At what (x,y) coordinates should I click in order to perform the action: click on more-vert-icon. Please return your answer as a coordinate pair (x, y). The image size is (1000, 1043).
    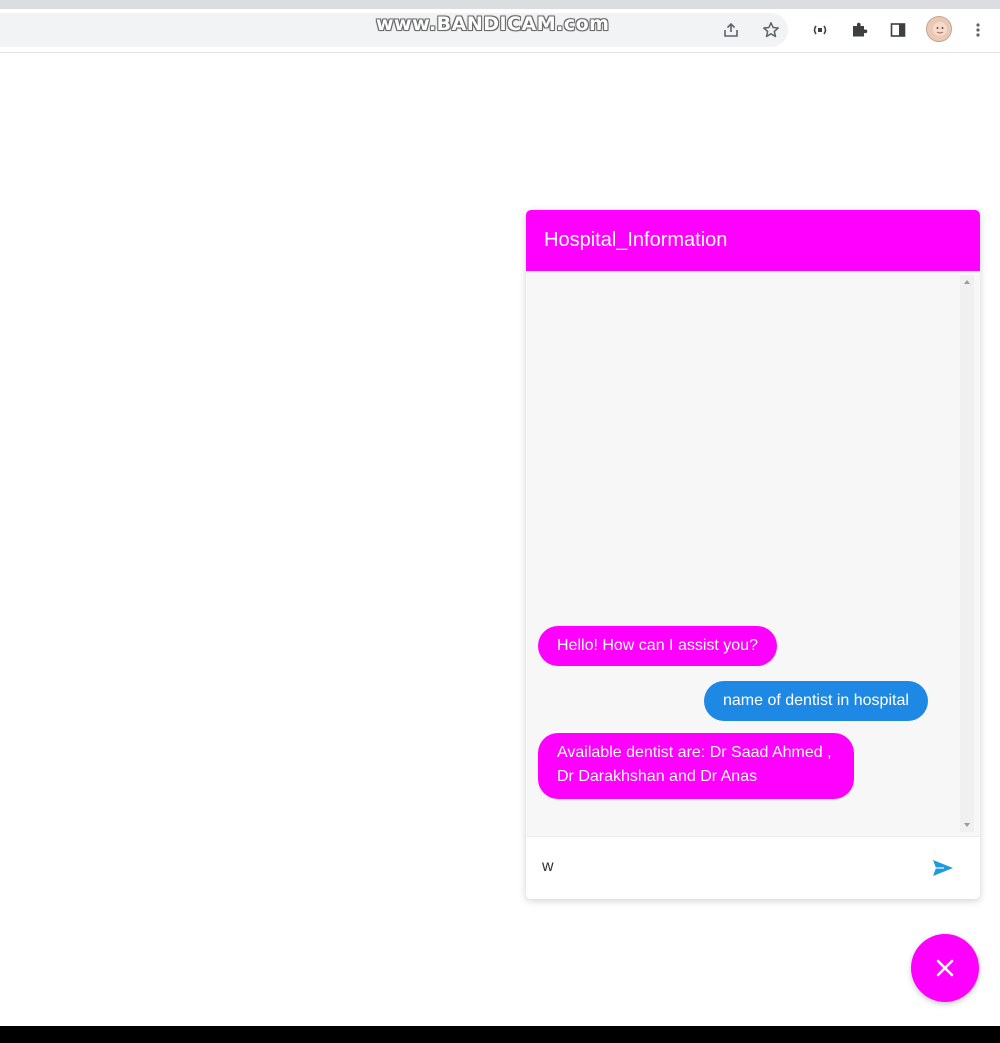
    Looking at the image, I should click on (978, 30).